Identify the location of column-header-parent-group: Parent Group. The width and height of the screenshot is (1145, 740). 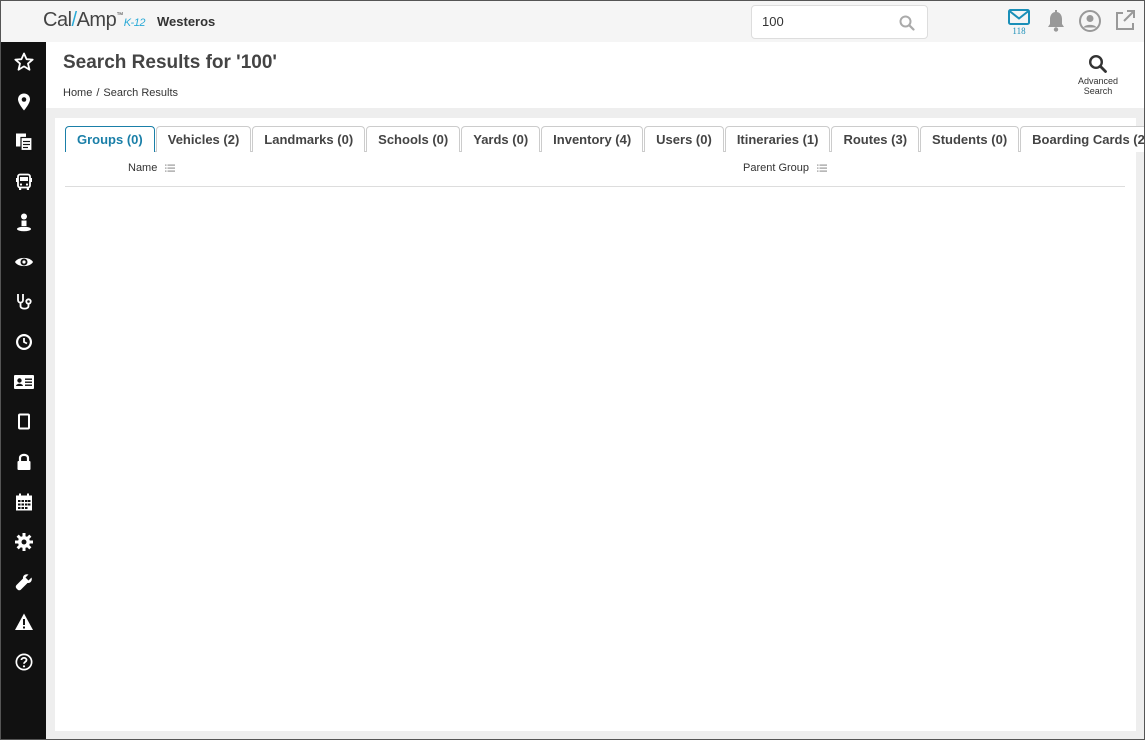
(785, 168).